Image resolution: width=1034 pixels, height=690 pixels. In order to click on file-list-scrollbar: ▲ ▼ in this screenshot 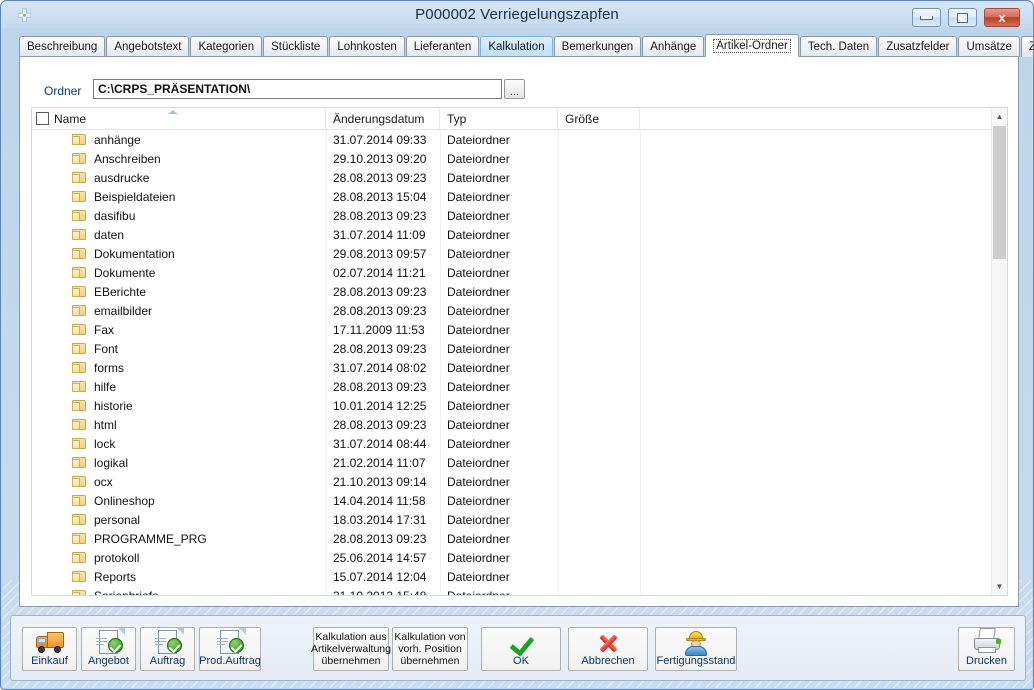, I will do `click(999, 351)`.